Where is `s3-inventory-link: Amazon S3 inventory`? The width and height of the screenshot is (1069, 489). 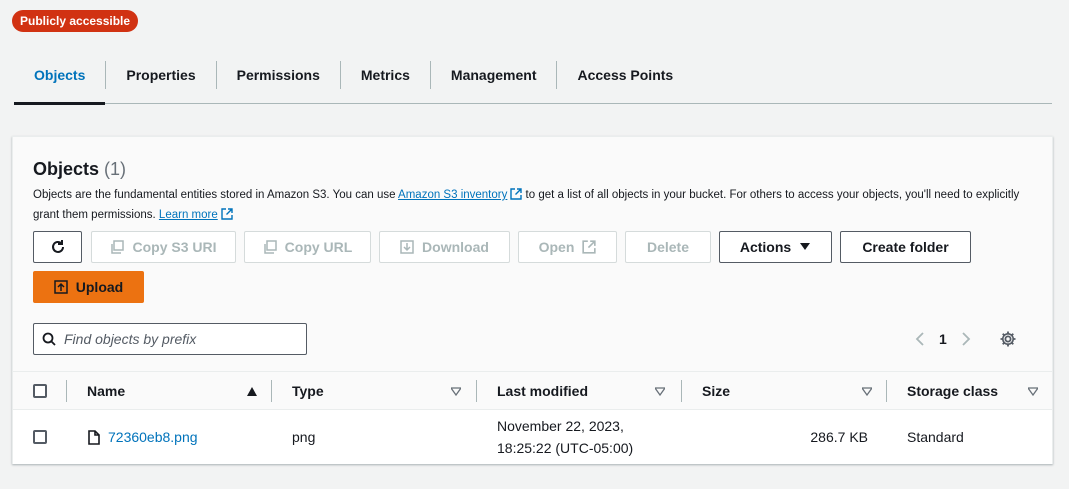 s3-inventory-link: Amazon S3 inventory is located at coordinates (452, 195).